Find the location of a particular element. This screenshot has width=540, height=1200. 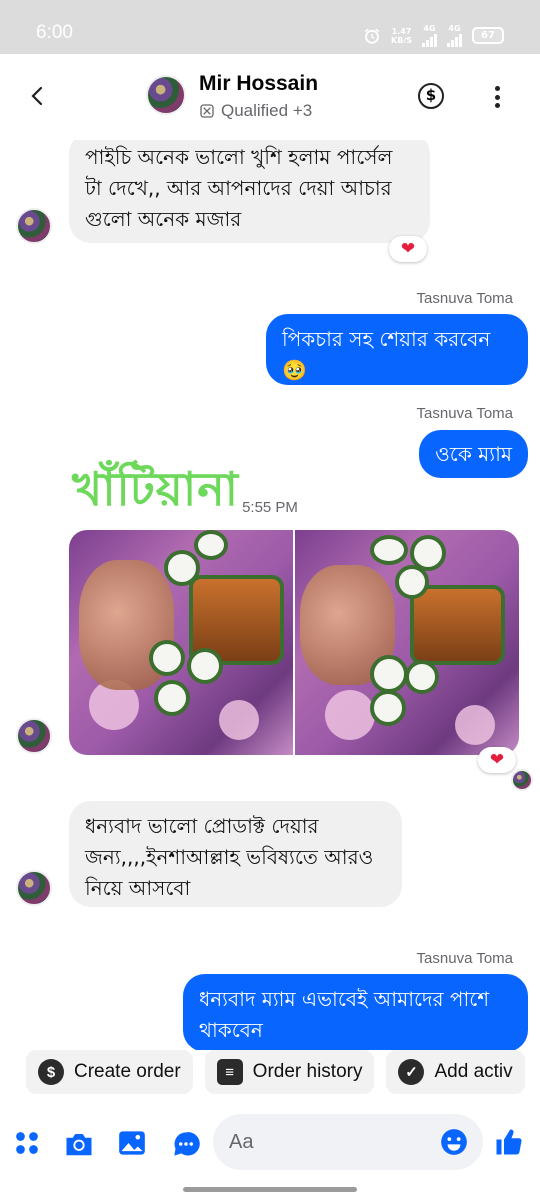

chip-label: Create order is located at coordinates (127, 1071).